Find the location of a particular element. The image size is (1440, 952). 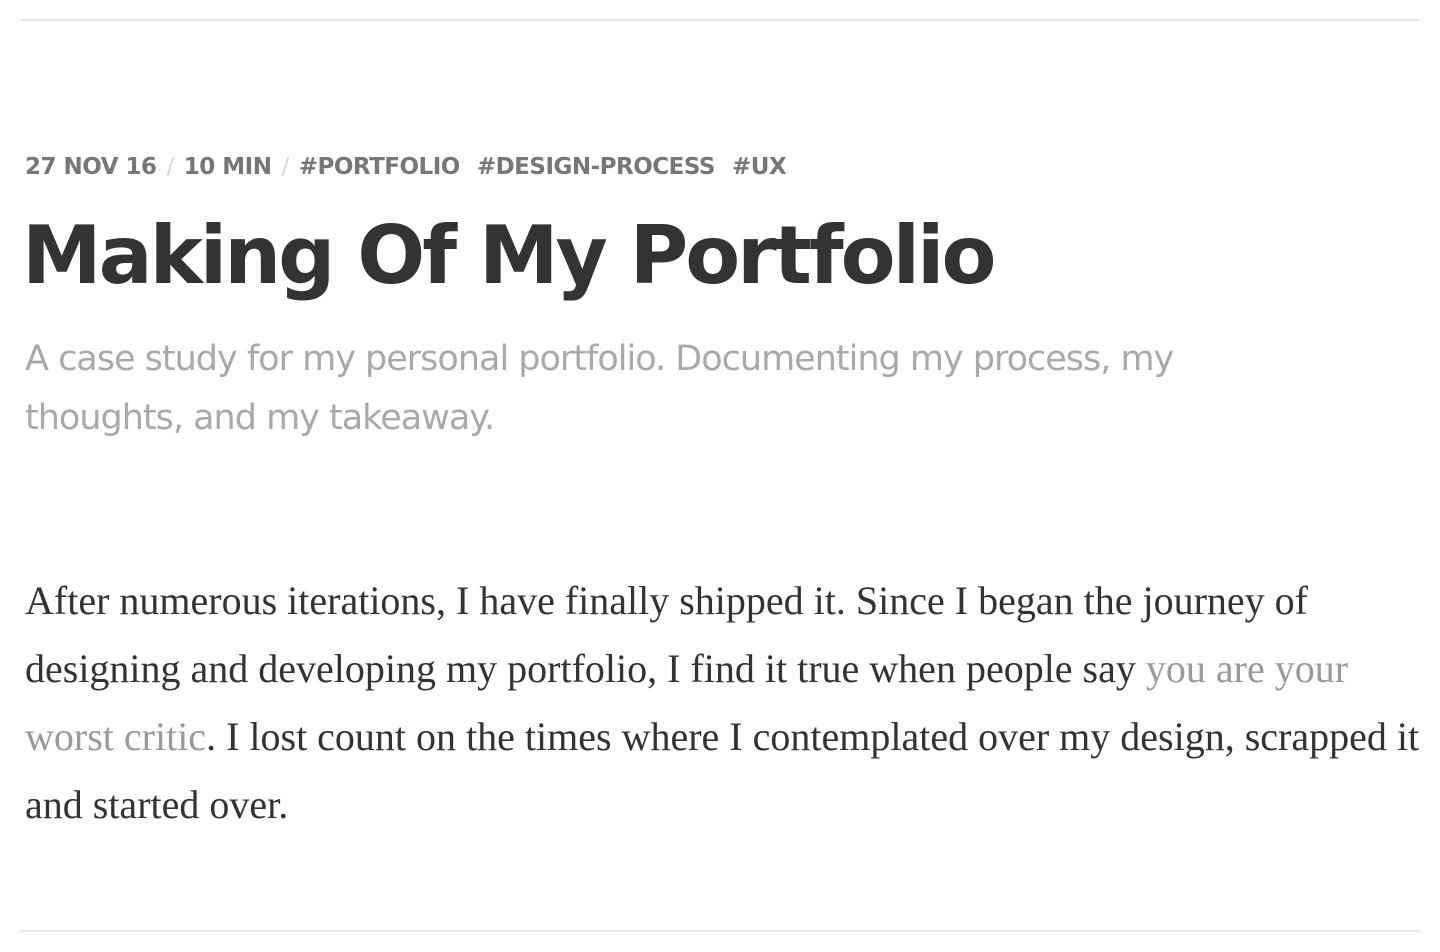

tag-ux-link: #UX is located at coordinates (759, 167).